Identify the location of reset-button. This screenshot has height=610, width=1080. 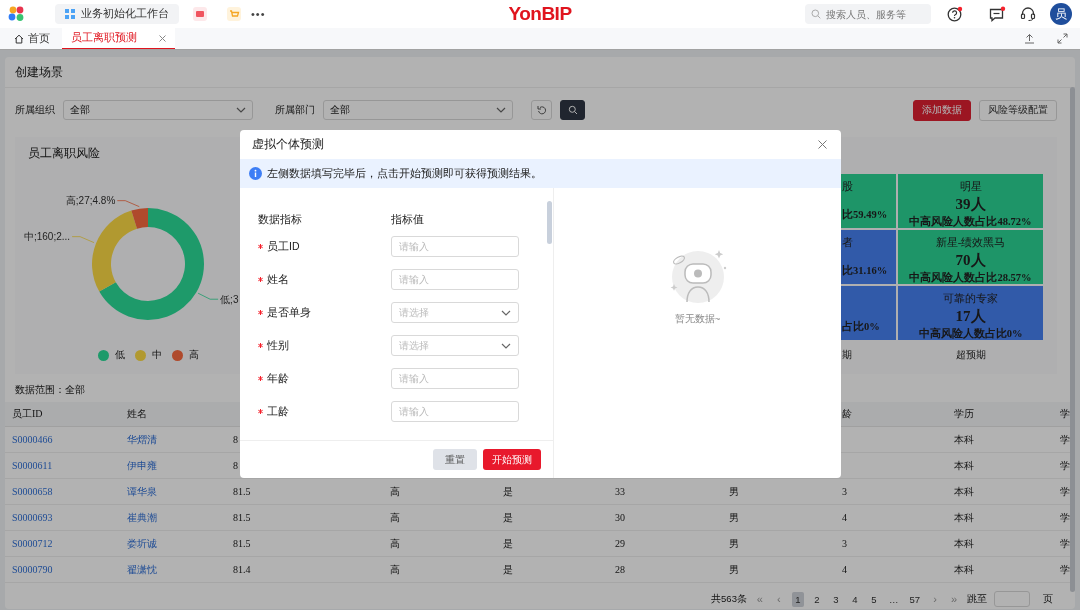
(541, 110).